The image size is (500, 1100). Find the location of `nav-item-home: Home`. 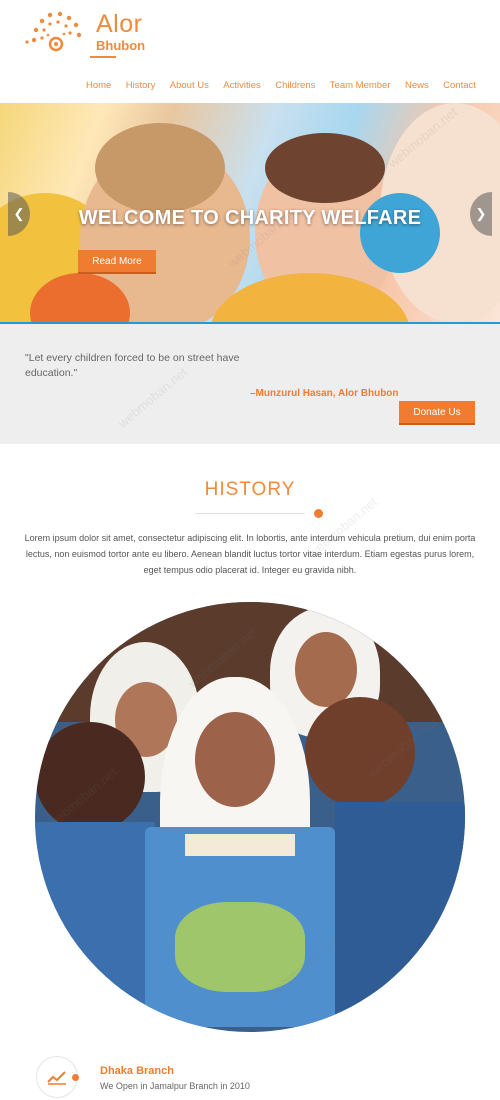

nav-item-home: Home is located at coordinates (98, 85).